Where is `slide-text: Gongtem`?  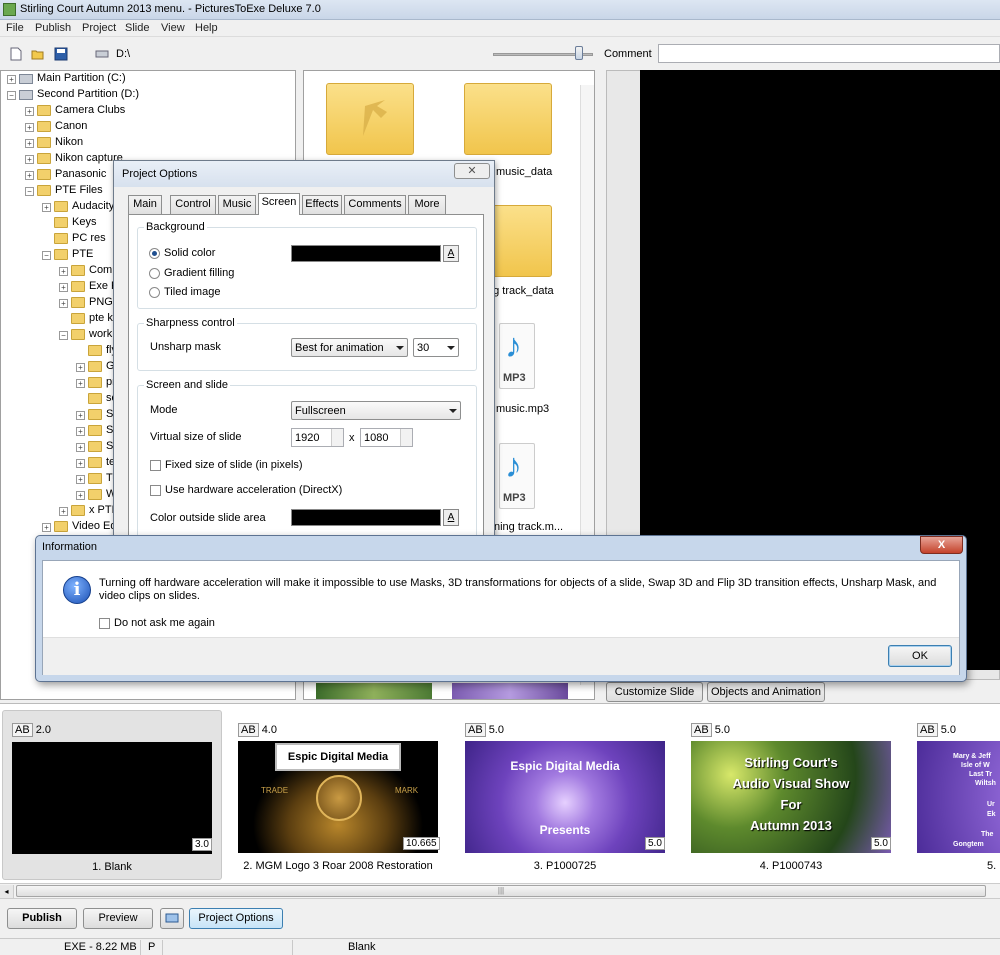 slide-text: Gongtem is located at coordinates (968, 844).